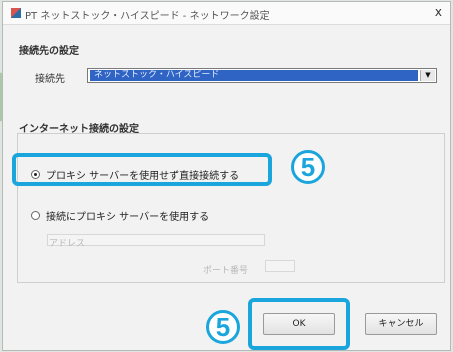  What do you see at coordinates (427, 75) in the screenshot?
I see `chevron-down-icon: ▼` at bounding box center [427, 75].